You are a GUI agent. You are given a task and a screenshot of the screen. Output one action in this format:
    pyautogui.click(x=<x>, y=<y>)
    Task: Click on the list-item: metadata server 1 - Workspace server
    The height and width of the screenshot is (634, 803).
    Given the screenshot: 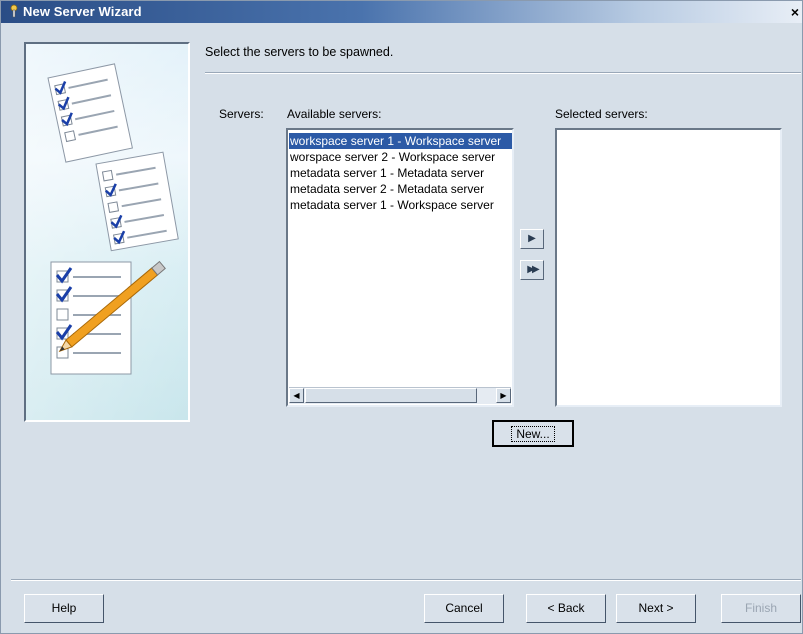 What is the action you would take?
    pyautogui.click(x=400, y=205)
    